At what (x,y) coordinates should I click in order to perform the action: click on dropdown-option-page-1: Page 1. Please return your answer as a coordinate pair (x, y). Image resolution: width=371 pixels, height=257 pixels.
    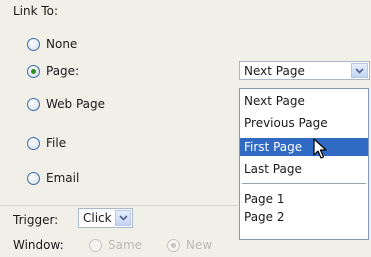
    Looking at the image, I should click on (304, 199).